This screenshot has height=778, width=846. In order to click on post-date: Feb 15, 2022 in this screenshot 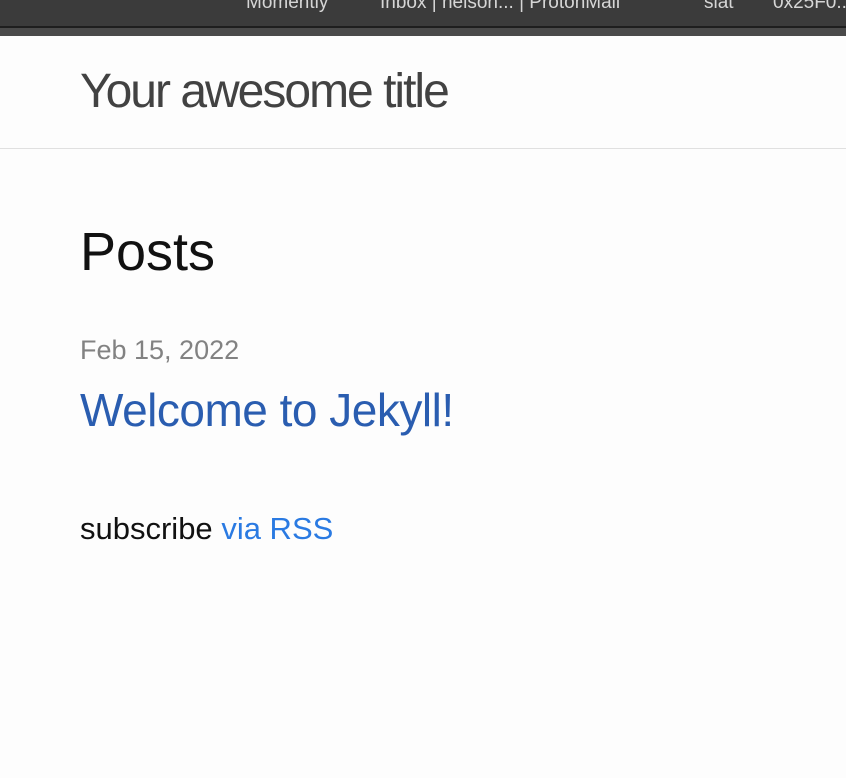, I will do `click(160, 350)`.